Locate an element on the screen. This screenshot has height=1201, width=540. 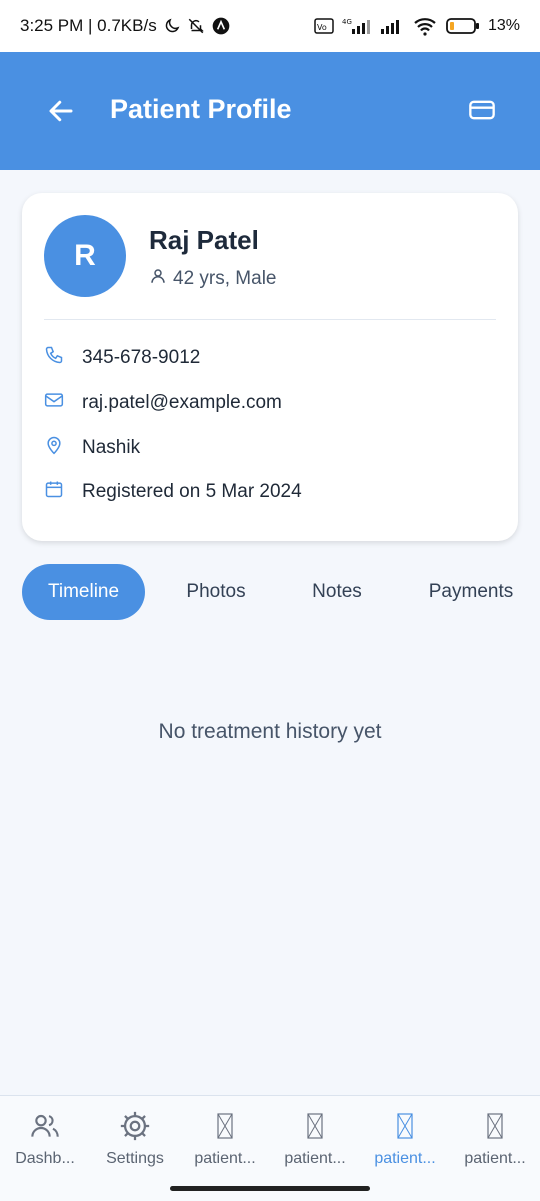
registered-row: Registered on 5 Mar 2024 is located at coordinates (173, 492).